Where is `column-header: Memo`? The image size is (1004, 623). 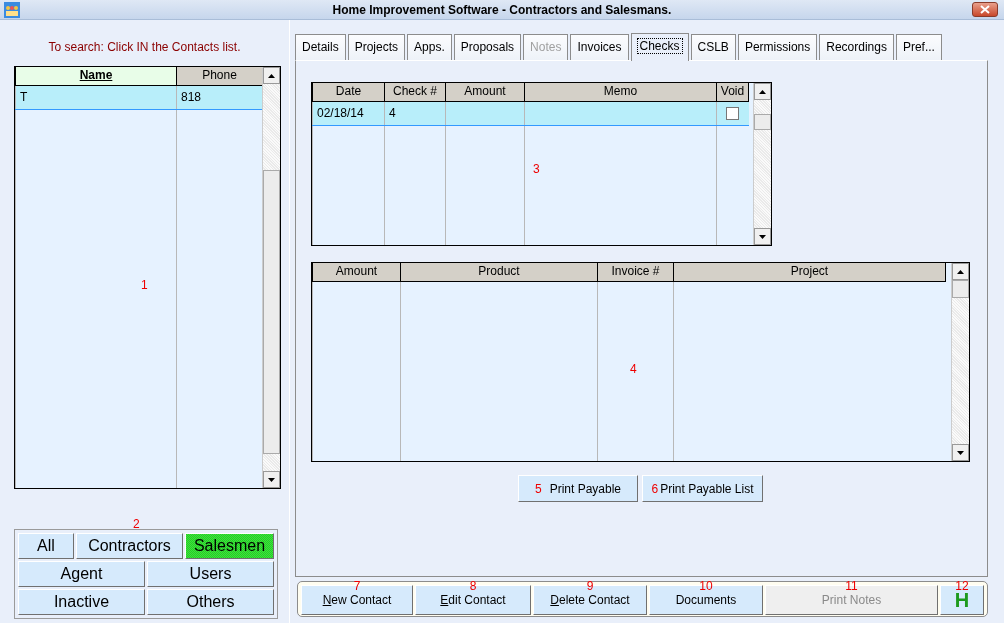 column-header: Memo is located at coordinates (620, 92).